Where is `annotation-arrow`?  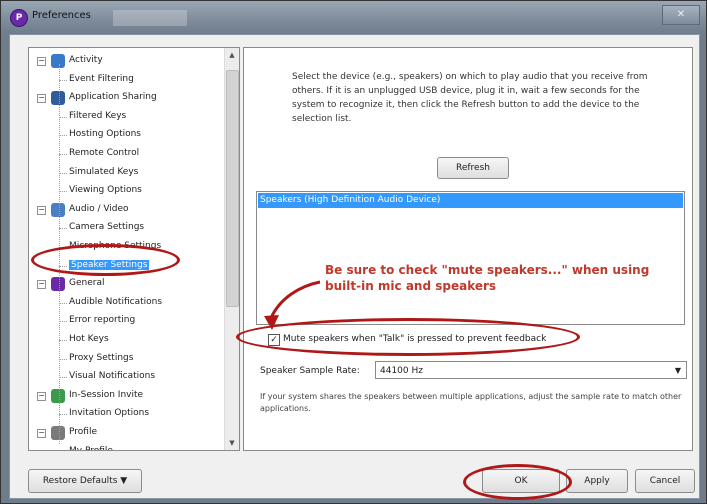 annotation-arrow is located at coordinates (292, 305).